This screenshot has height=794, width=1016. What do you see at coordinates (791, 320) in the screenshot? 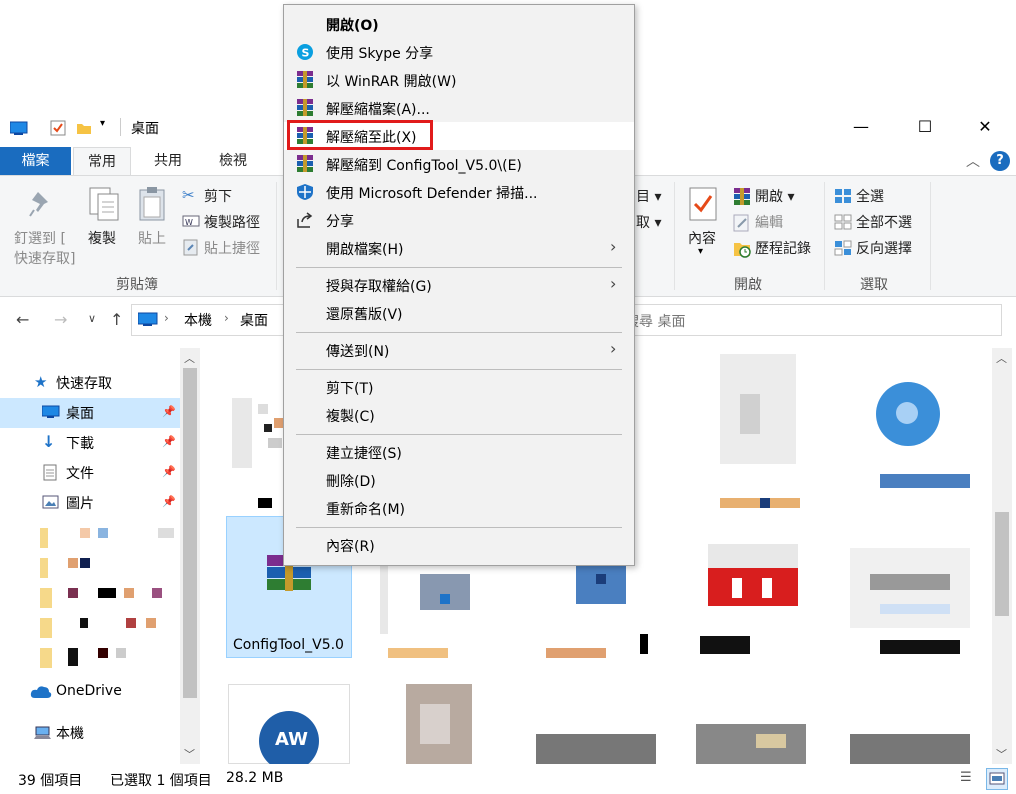
I see `search-input: 搜尋 桌面` at bounding box center [791, 320].